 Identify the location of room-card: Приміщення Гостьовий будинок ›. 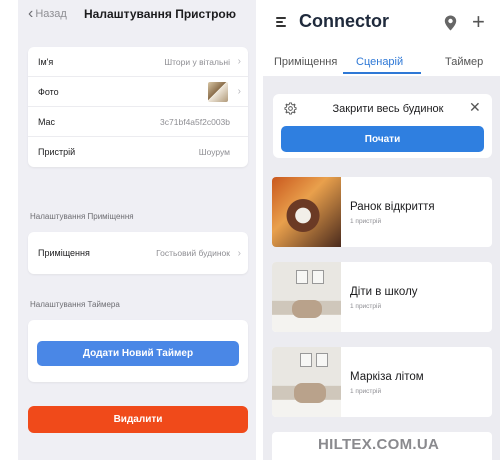
(138, 253).